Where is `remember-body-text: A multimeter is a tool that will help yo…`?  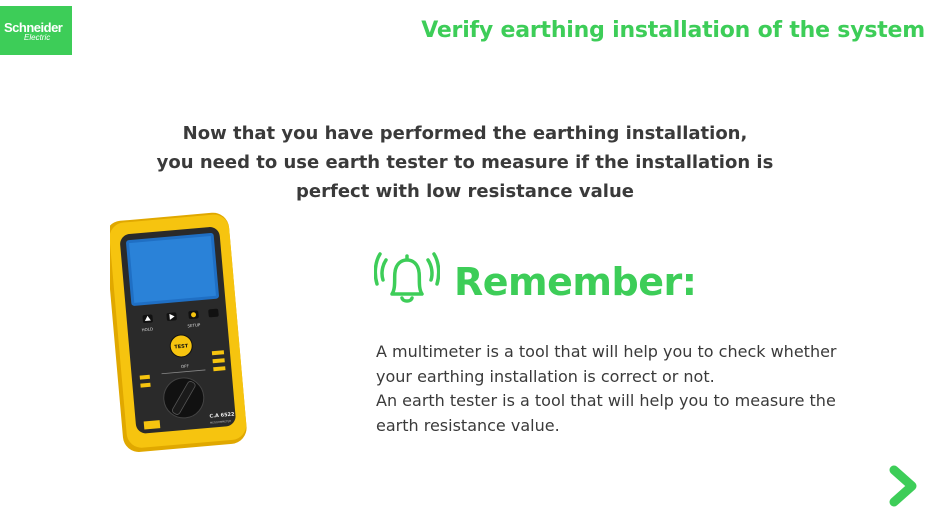 remember-body-text: A multimeter is a tool that will help yo… is located at coordinates (626, 389).